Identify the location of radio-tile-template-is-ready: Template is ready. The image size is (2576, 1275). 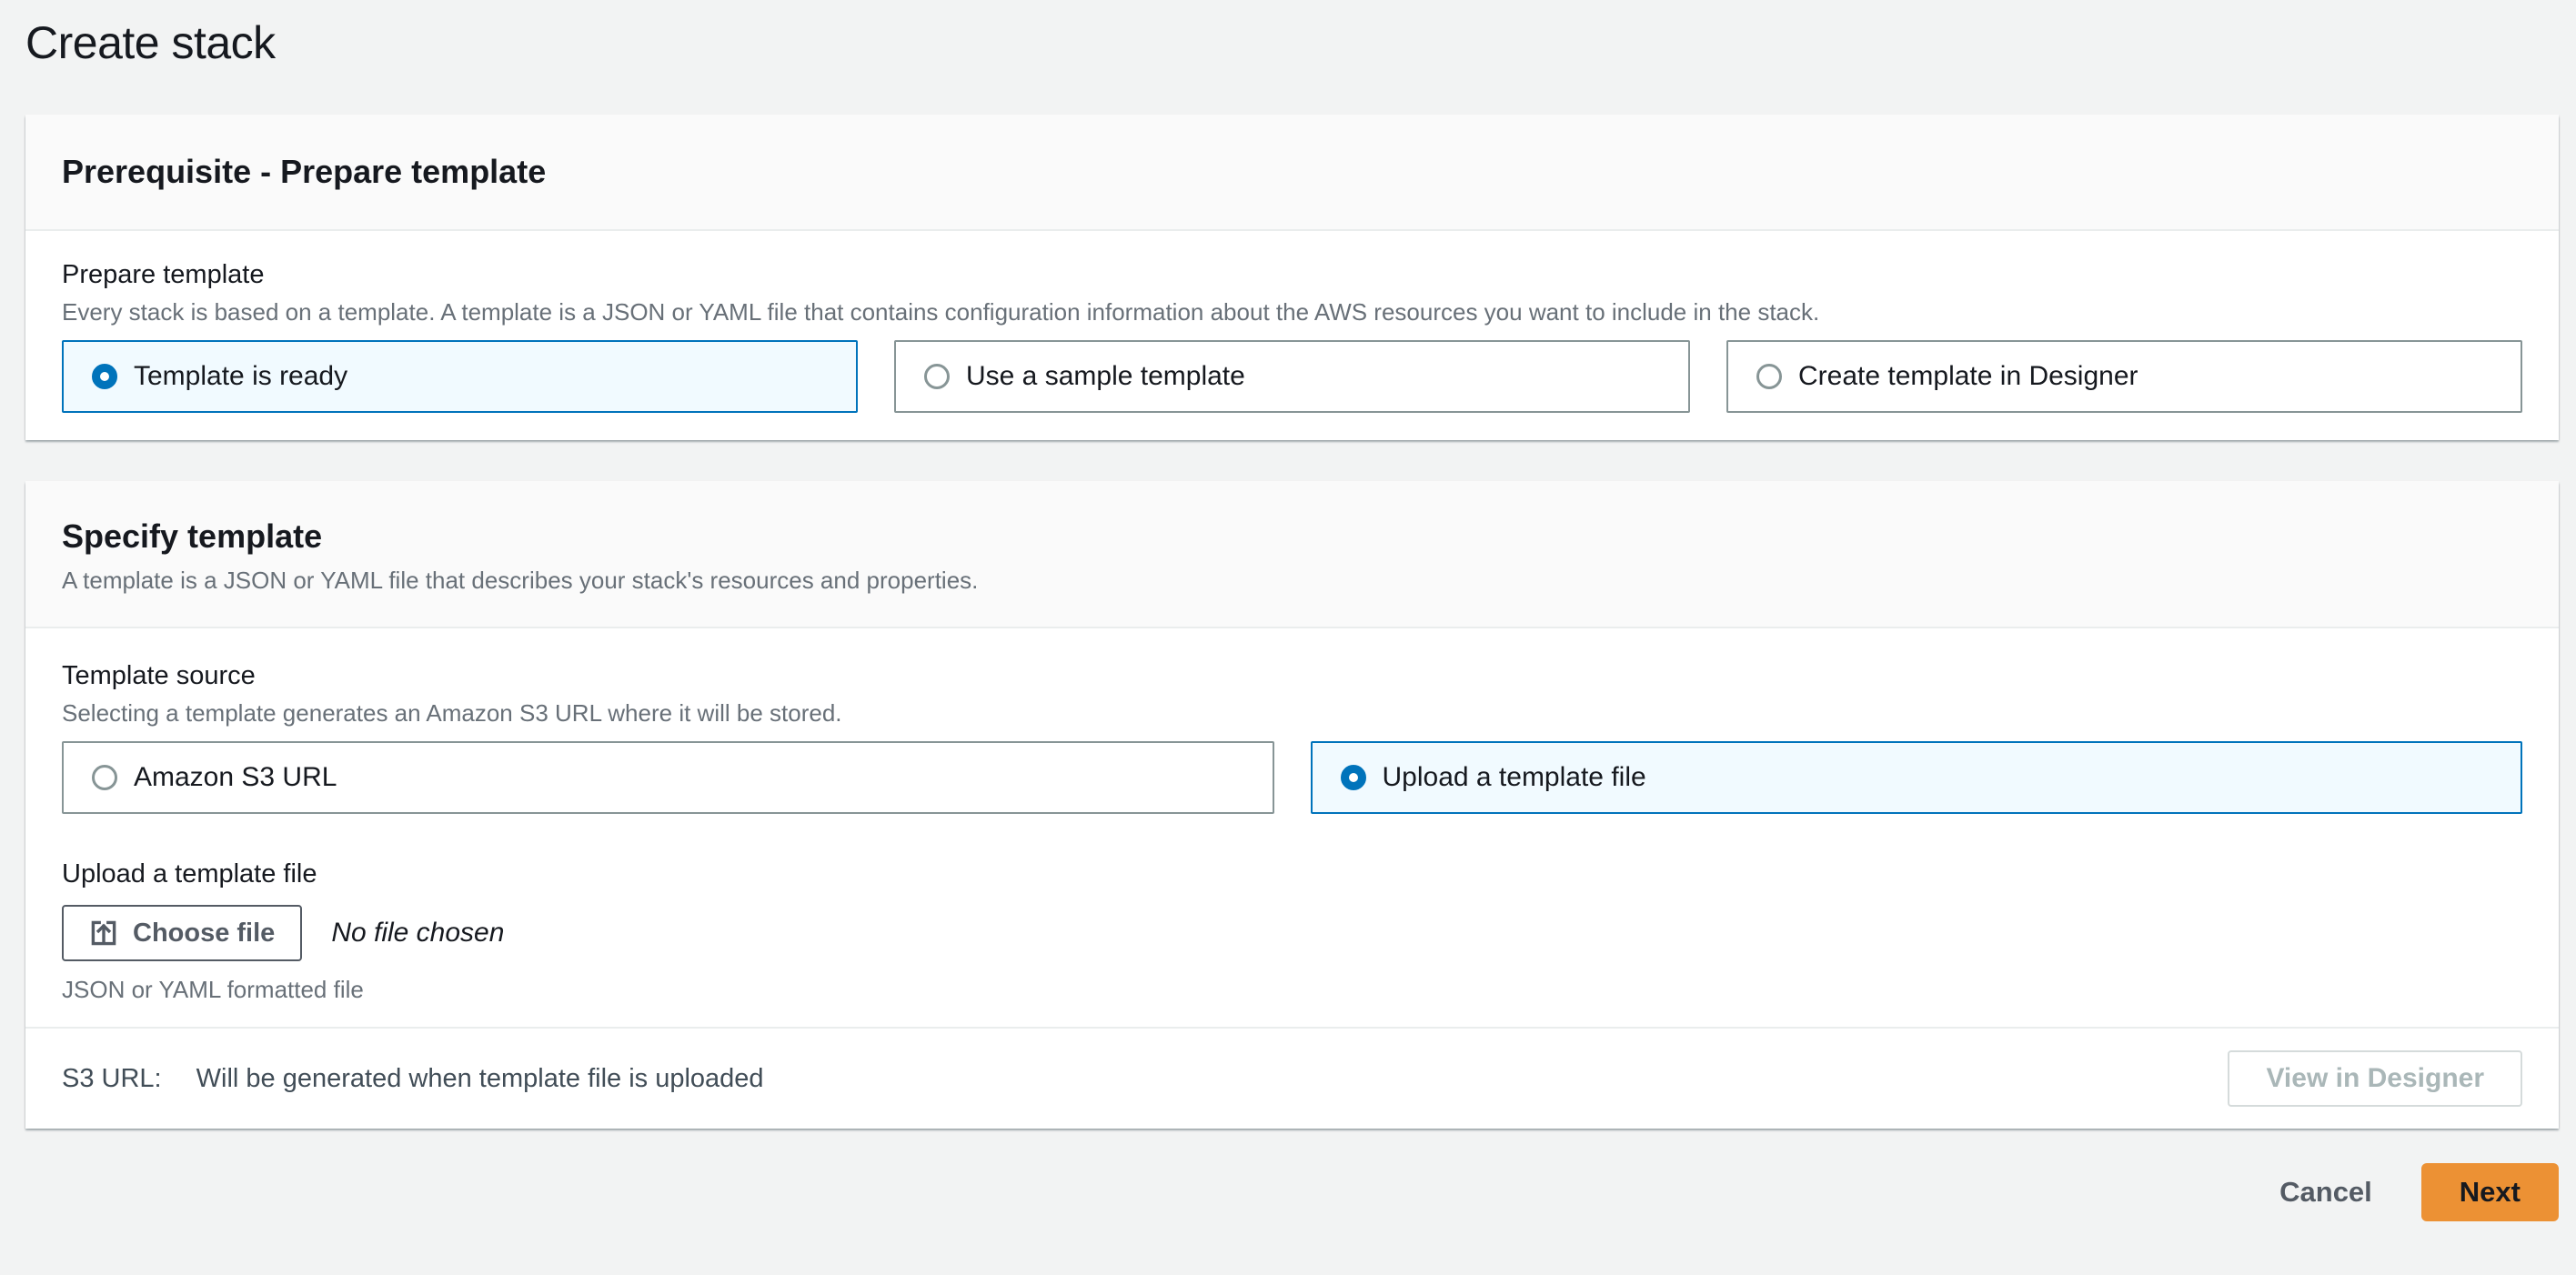
(460, 376).